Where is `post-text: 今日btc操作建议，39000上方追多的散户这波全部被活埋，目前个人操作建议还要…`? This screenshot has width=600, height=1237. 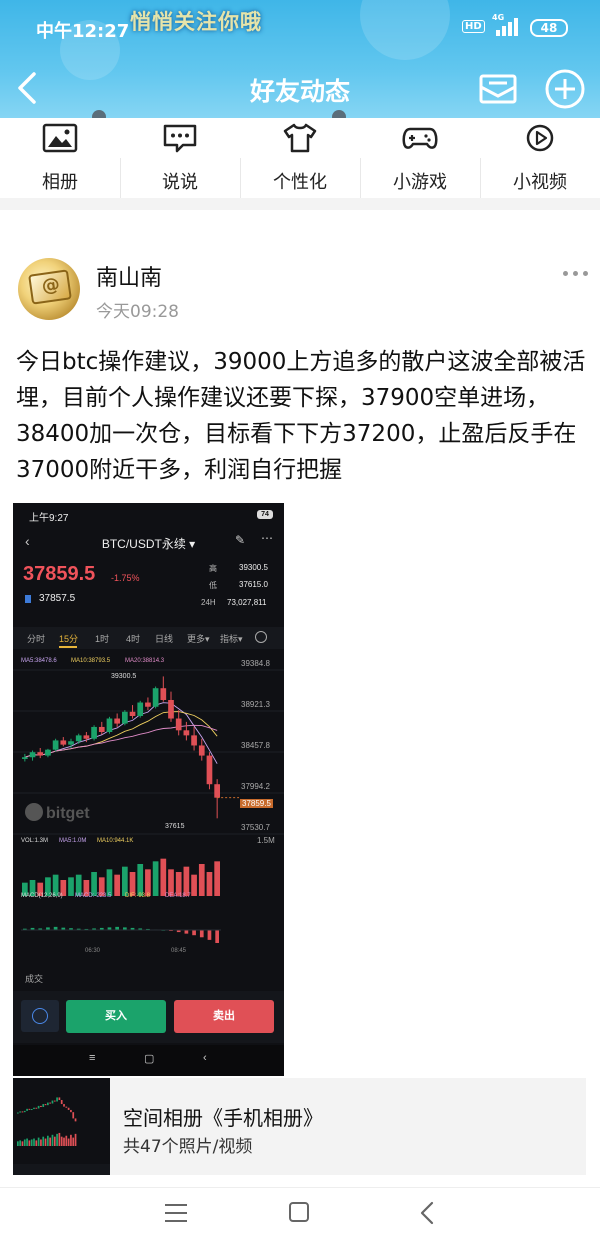
post-text: 今日btc操作建议，39000上方追多的散户这波全部被活埋，目前个人操作建议还要… is located at coordinates (301, 416).